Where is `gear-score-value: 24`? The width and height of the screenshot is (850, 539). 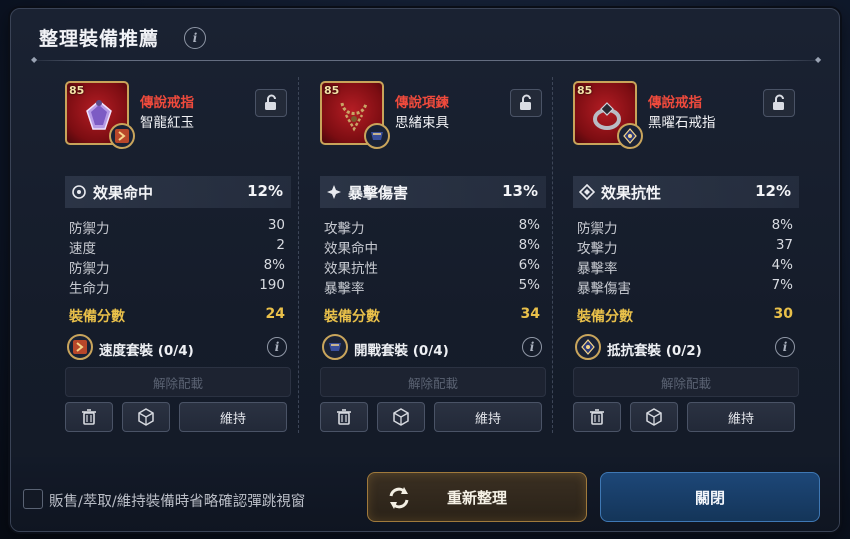 gear-score-value: 24 is located at coordinates (275, 314).